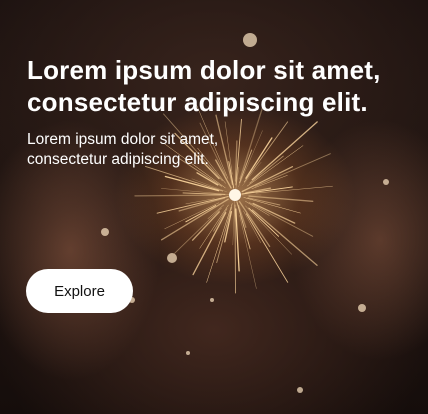 The image size is (428, 414). Describe the element at coordinates (79, 291) in the screenshot. I see `explore-button: Explore` at that location.